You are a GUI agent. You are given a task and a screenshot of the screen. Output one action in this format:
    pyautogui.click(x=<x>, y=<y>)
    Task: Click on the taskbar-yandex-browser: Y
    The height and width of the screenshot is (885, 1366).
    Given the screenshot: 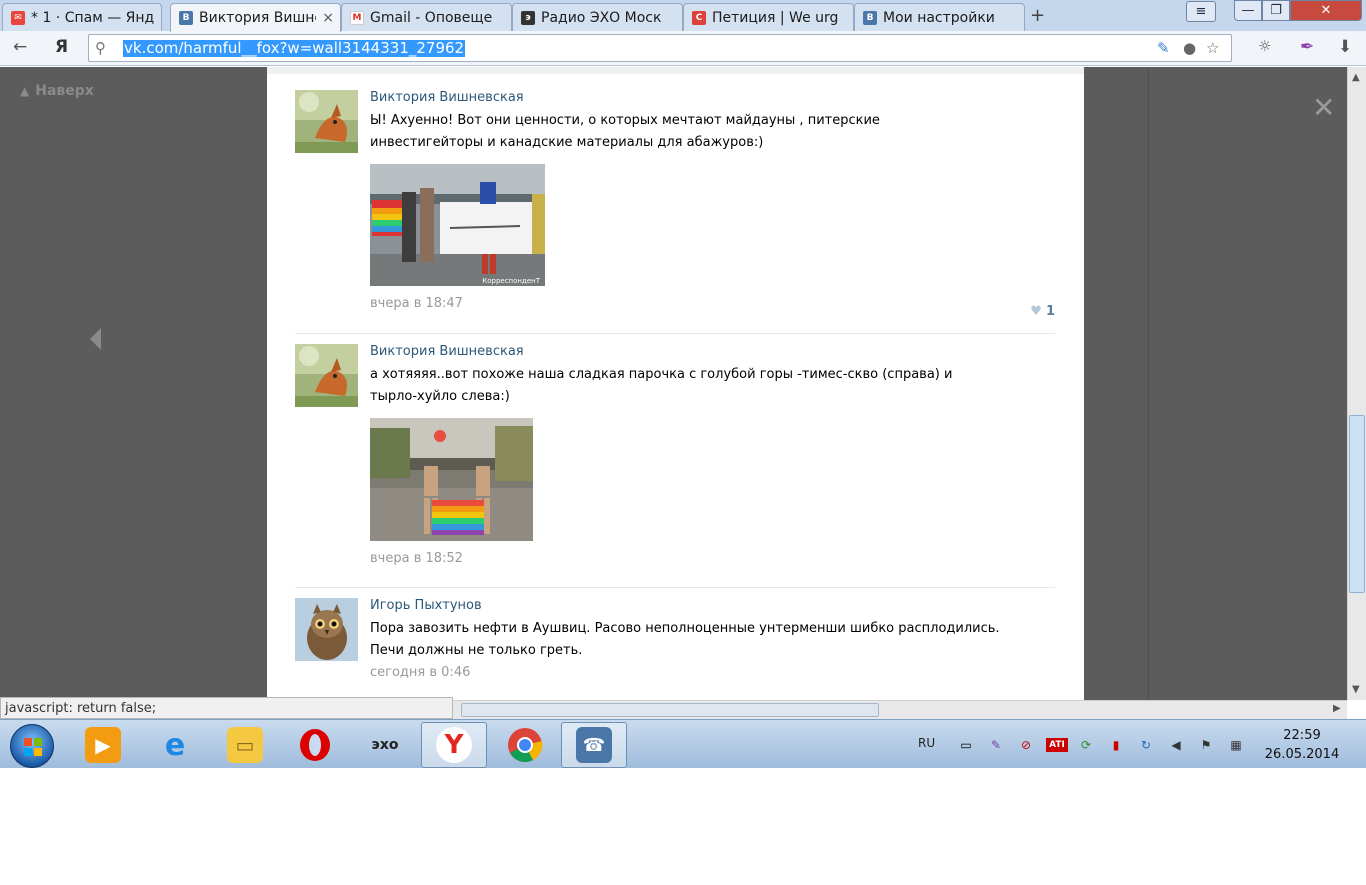 What is the action you would take?
    pyautogui.click(x=454, y=745)
    